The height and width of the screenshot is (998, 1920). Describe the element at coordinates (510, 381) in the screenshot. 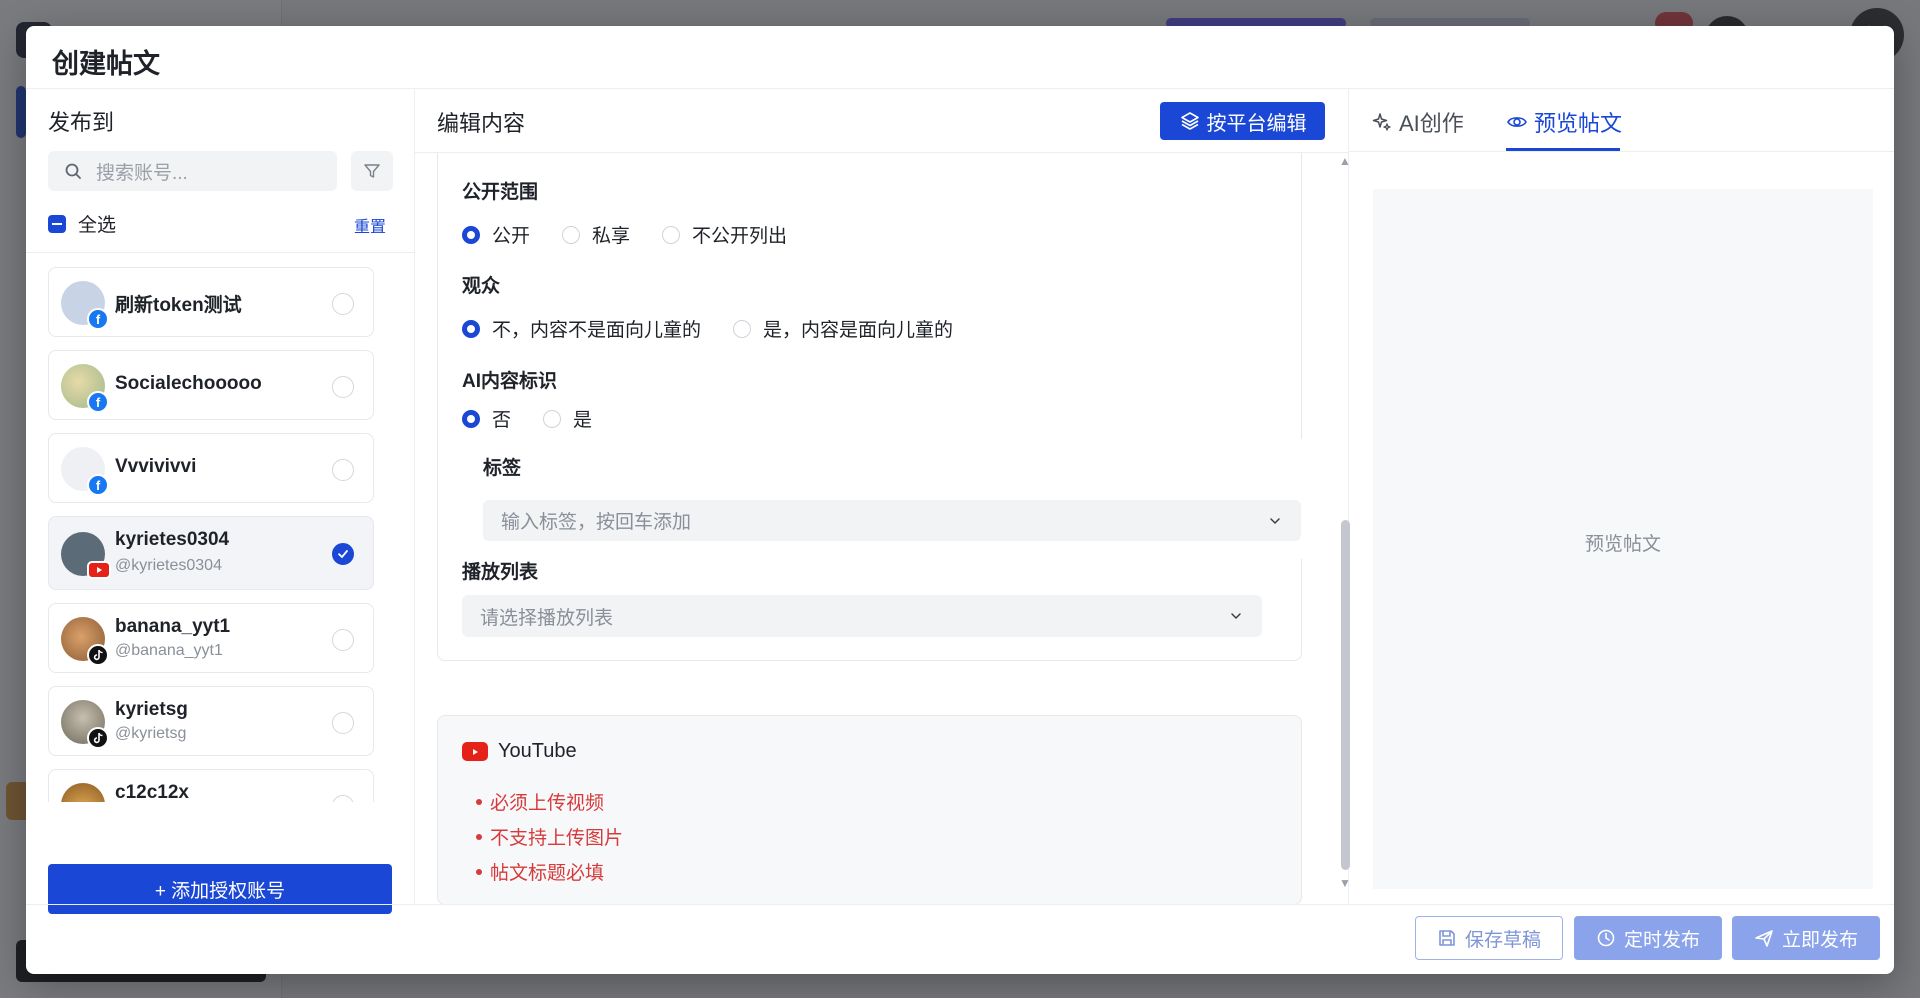

I see `ai-content-label: AI内容标识` at that location.